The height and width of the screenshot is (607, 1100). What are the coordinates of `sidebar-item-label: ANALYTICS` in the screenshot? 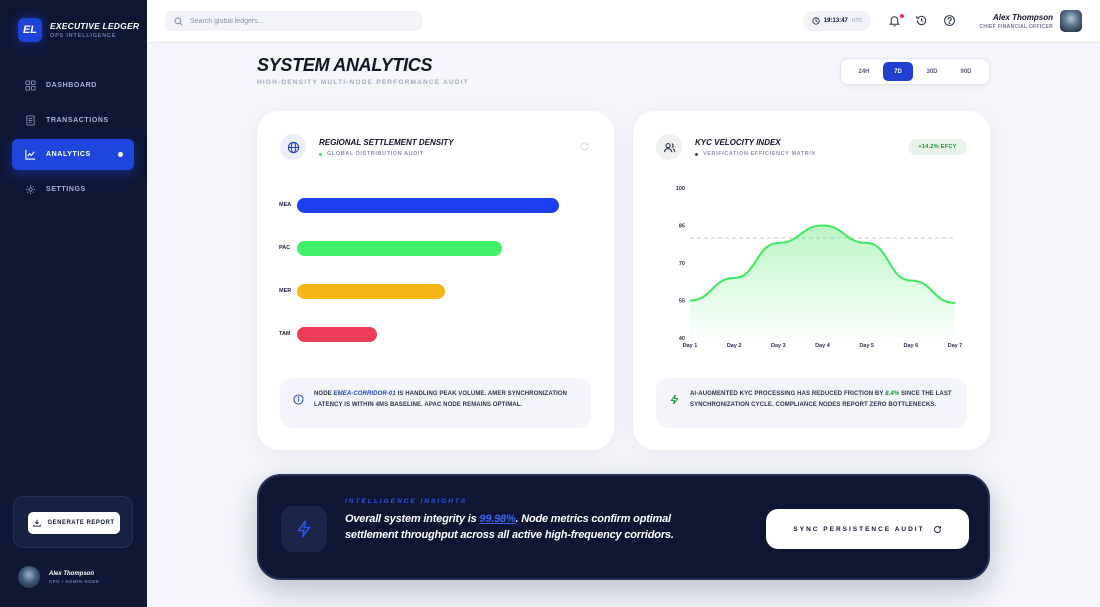 It's located at (68, 154).